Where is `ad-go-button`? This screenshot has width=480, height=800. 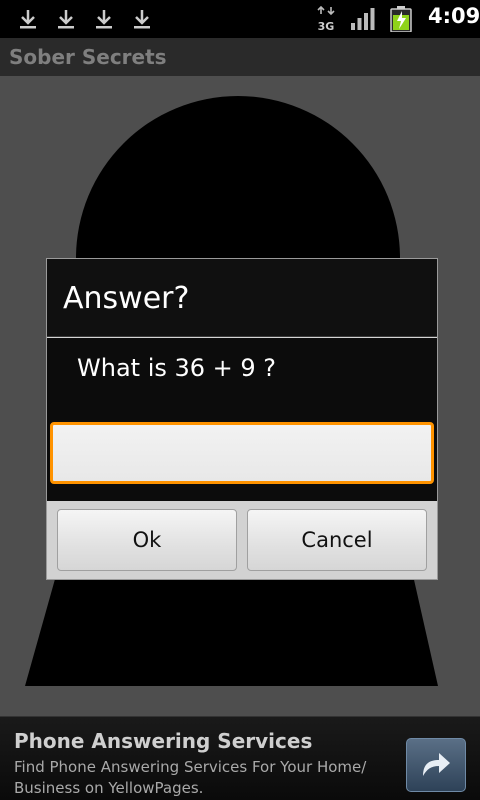
ad-go-button is located at coordinates (436, 765).